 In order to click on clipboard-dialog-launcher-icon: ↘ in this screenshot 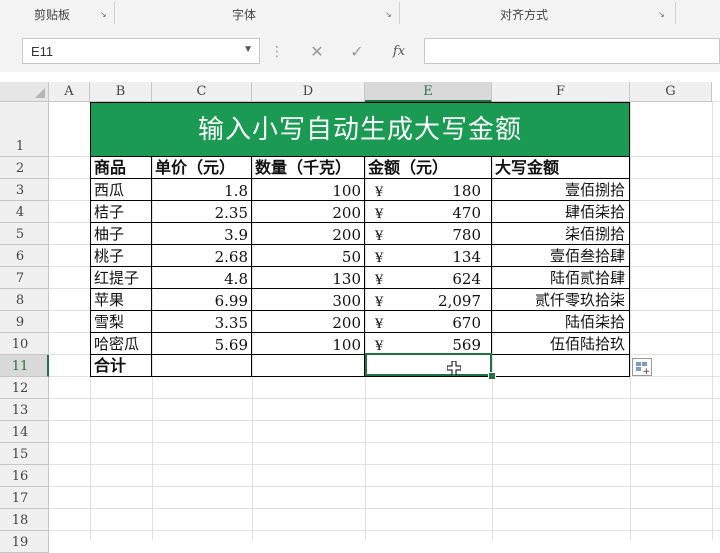, I will do `click(105, 15)`.